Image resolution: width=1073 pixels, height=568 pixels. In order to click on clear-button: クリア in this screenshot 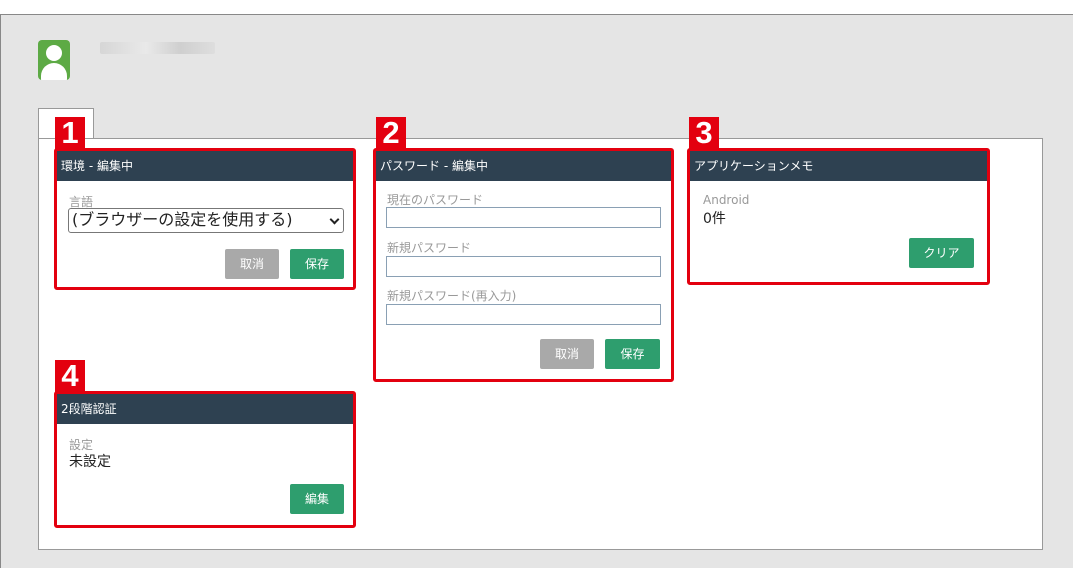, I will do `click(941, 253)`.